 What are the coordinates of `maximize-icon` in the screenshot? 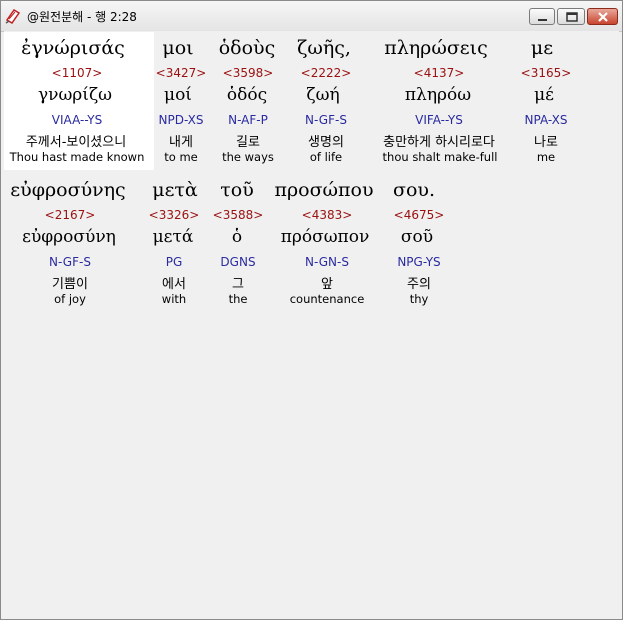 It's located at (572, 17).